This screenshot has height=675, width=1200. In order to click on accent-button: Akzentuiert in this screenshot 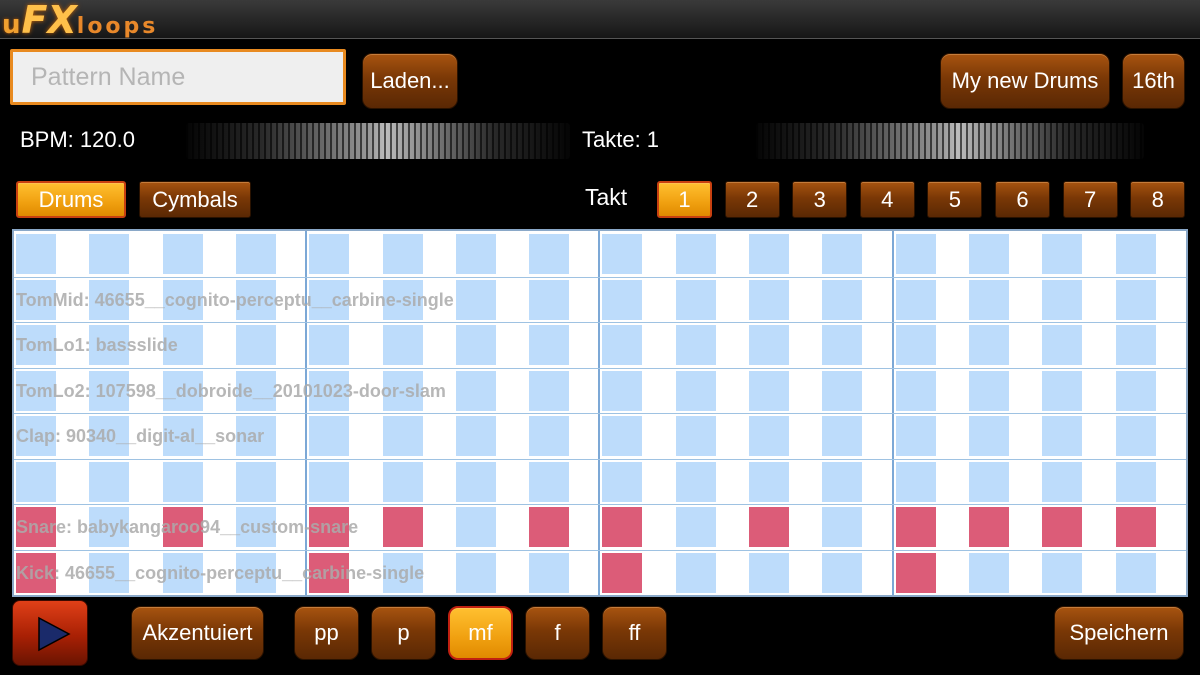, I will do `click(197, 633)`.